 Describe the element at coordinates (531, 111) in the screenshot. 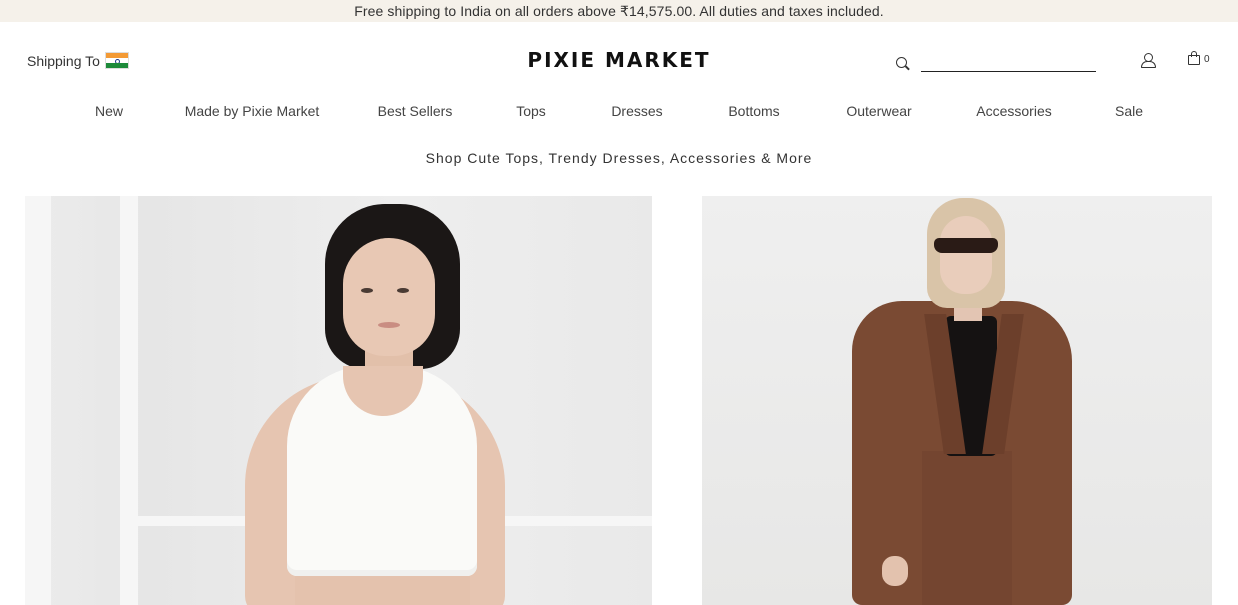

I see `nav-item-tops: Tops` at that location.